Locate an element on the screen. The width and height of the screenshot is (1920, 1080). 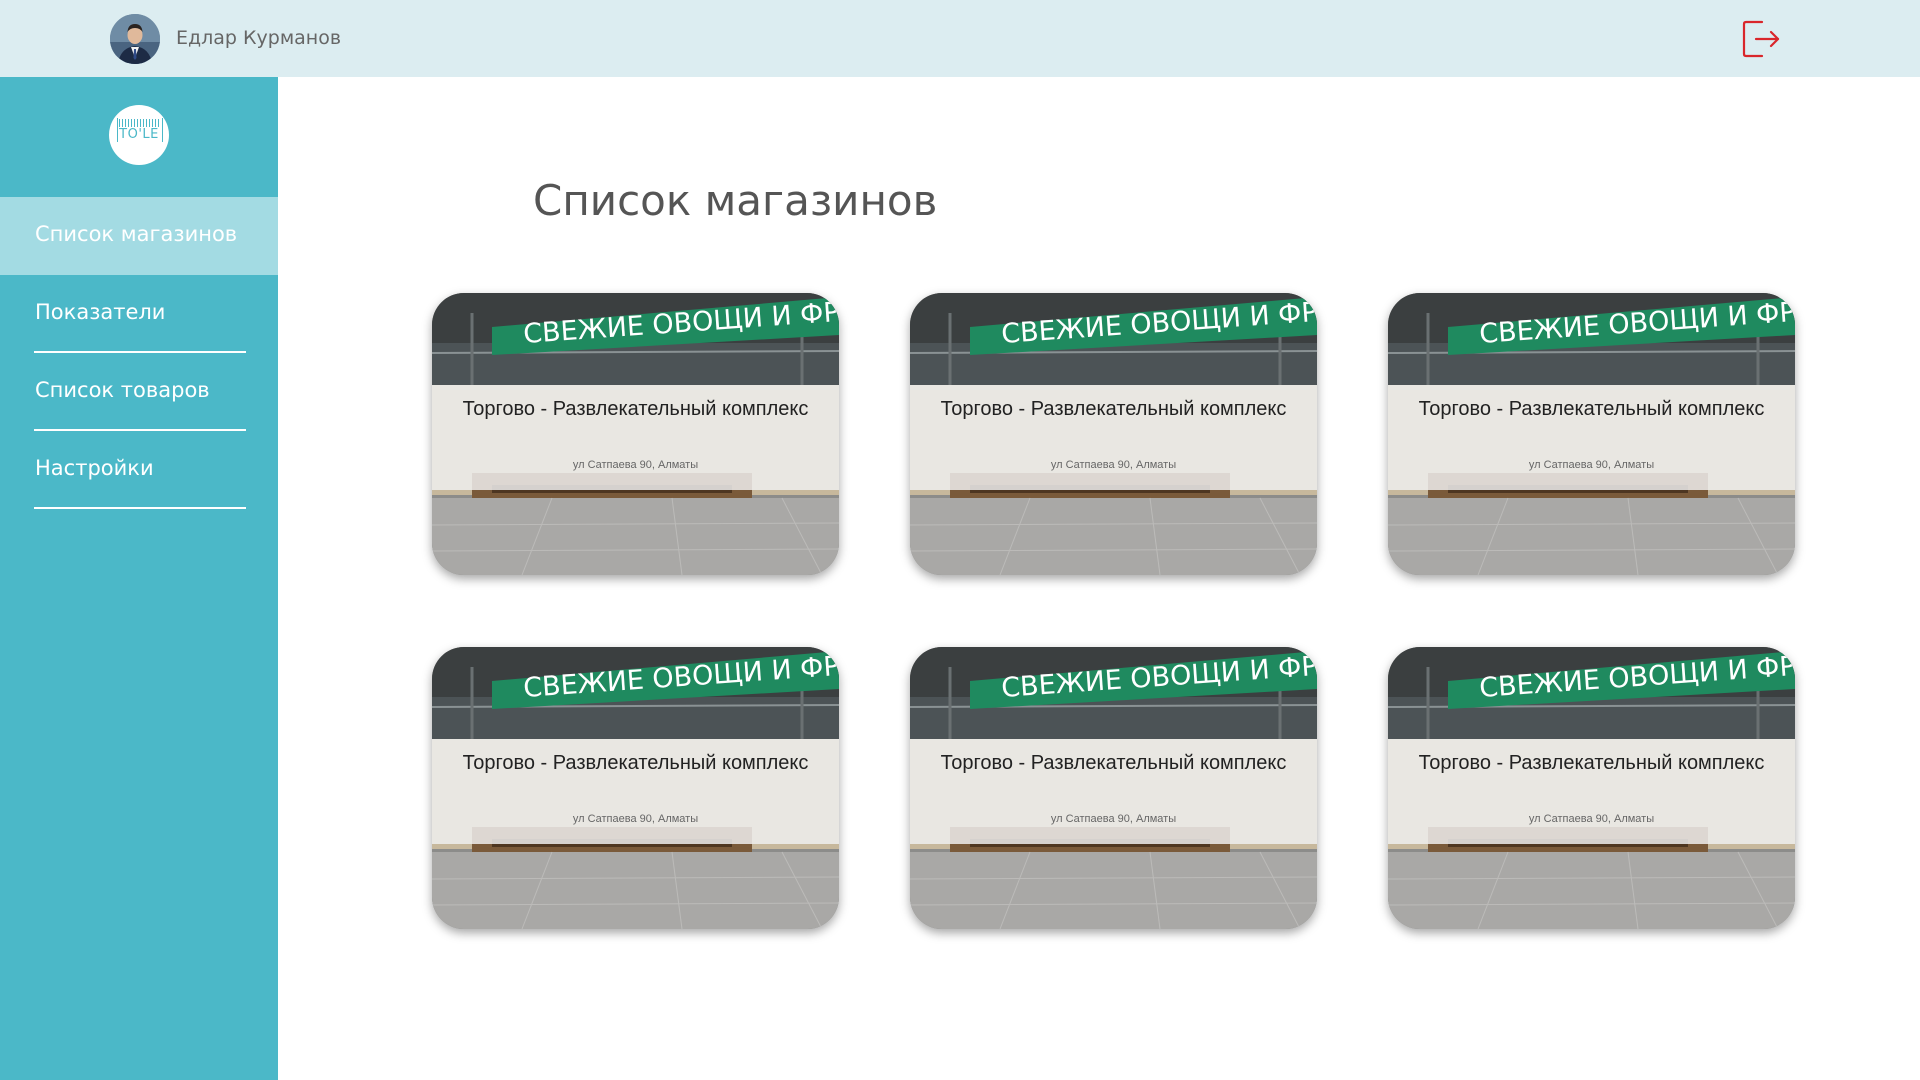
page-title: Список магазинов is located at coordinates (735, 201).